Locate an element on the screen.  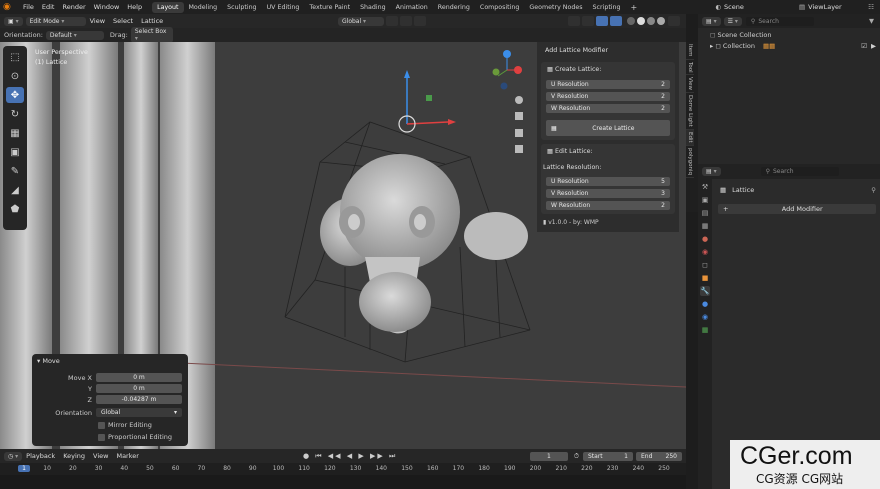
tab-view: View is located at coordinates (690, 84).